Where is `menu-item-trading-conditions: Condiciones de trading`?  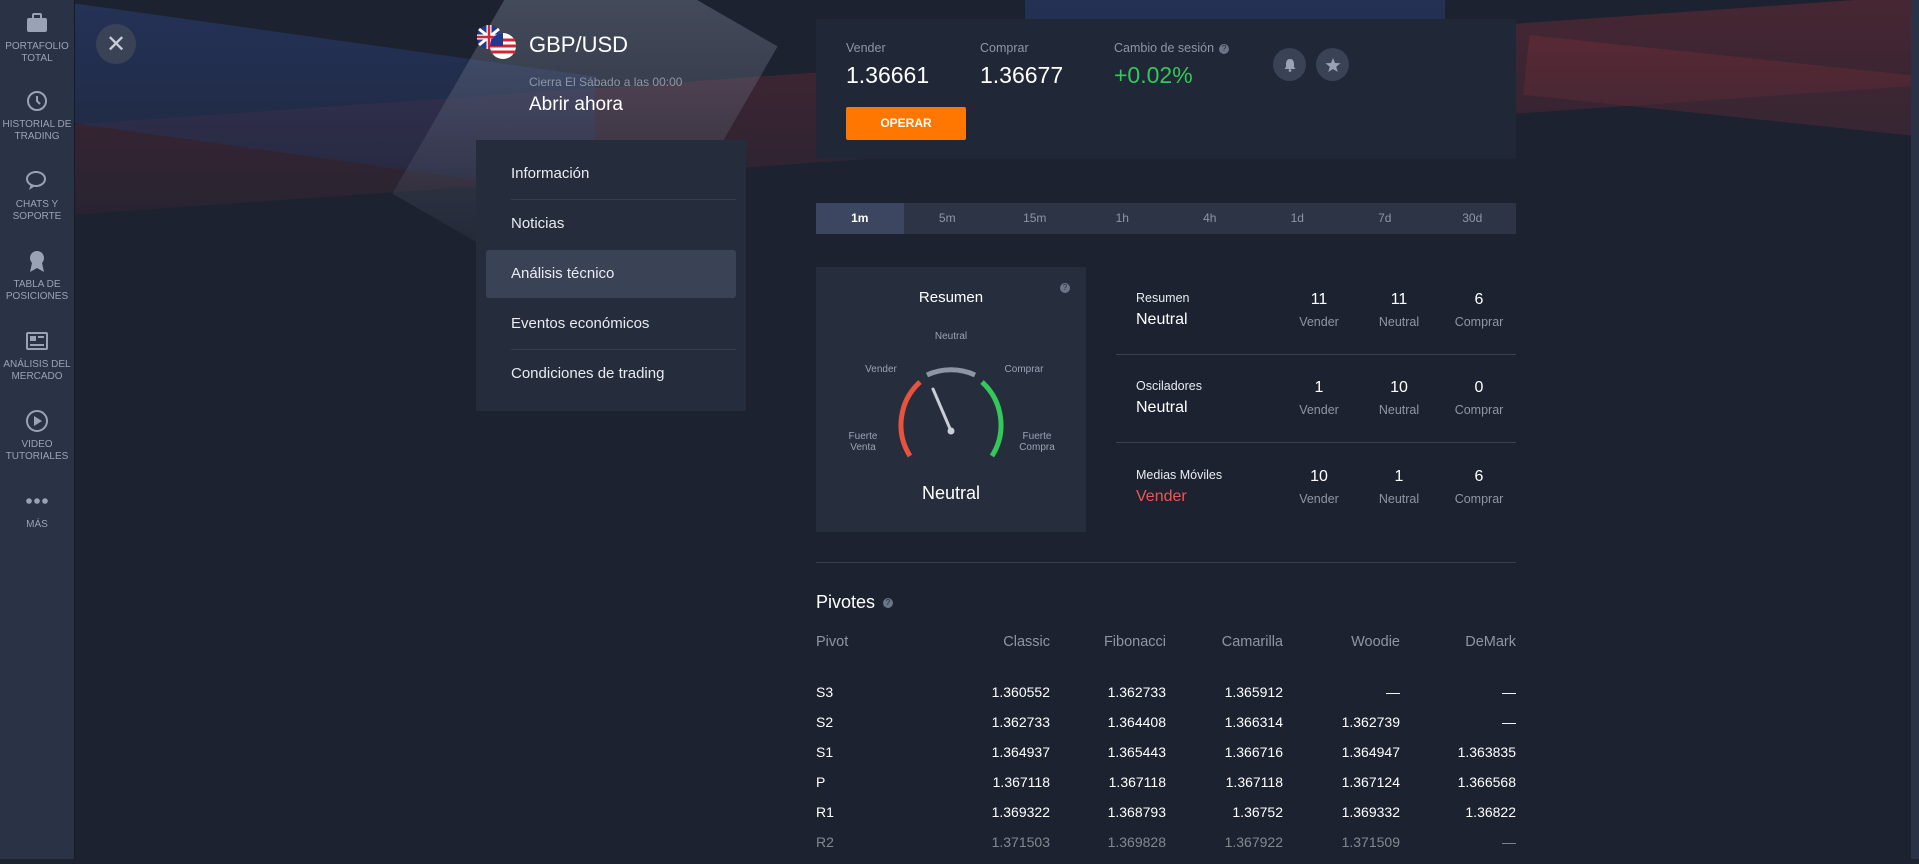 menu-item-trading-conditions: Condiciones de trading is located at coordinates (611, 374).